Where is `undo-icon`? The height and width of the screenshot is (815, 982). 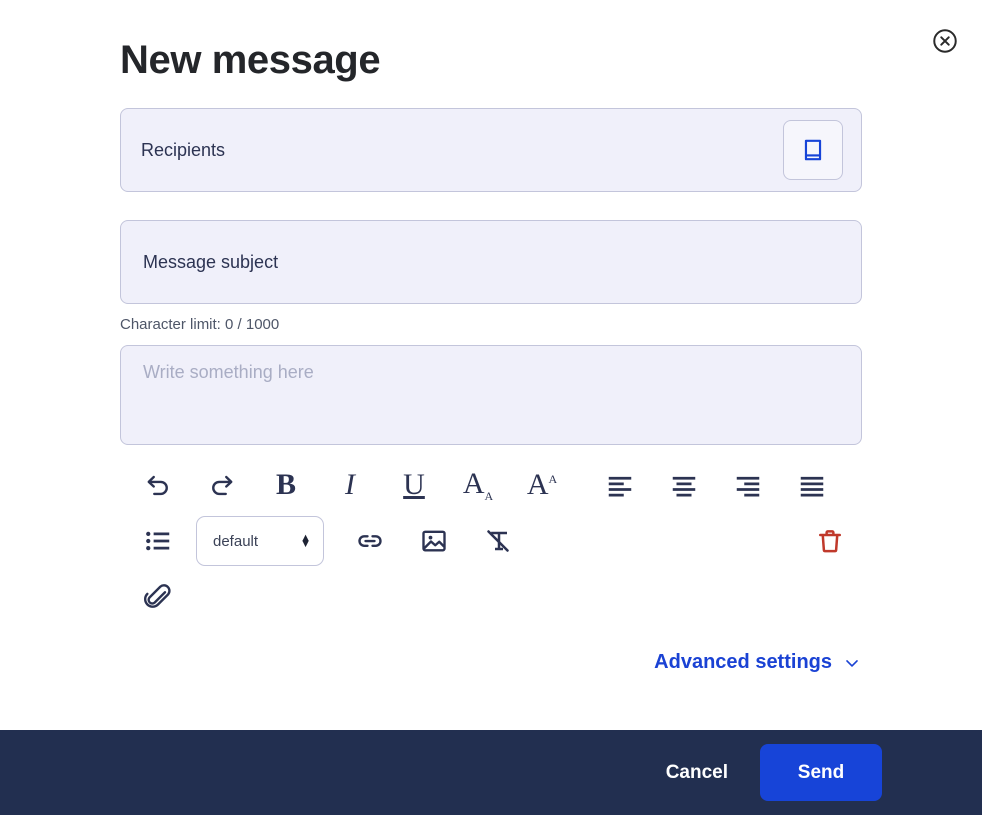 undo-icon is located at coordinates (157, 485).